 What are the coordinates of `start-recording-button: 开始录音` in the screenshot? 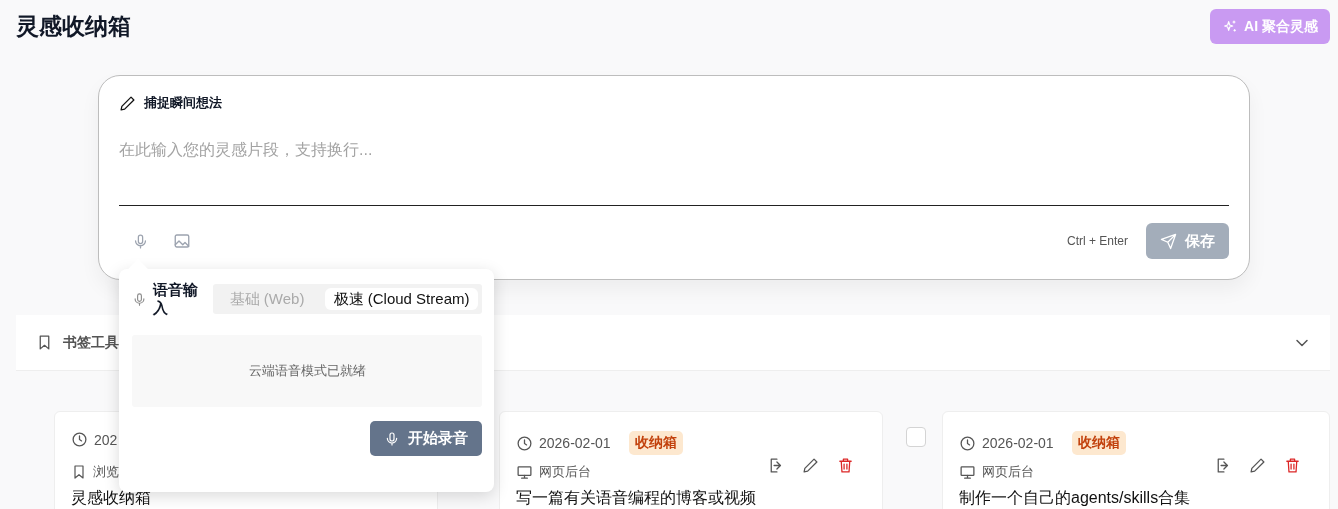 It's located at (426, 438).